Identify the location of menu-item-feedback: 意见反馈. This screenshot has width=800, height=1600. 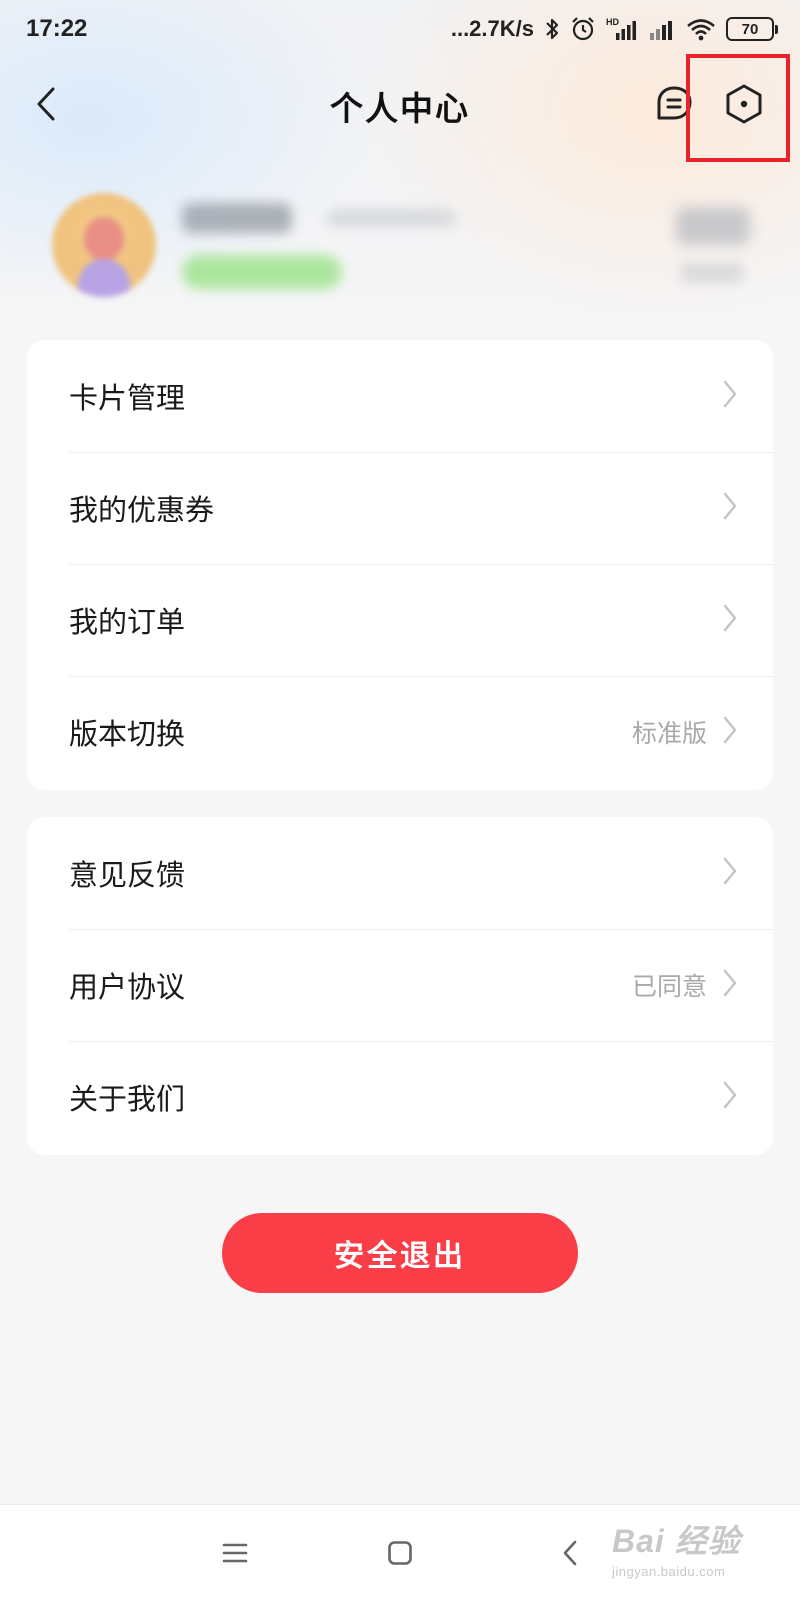
(400, 873).